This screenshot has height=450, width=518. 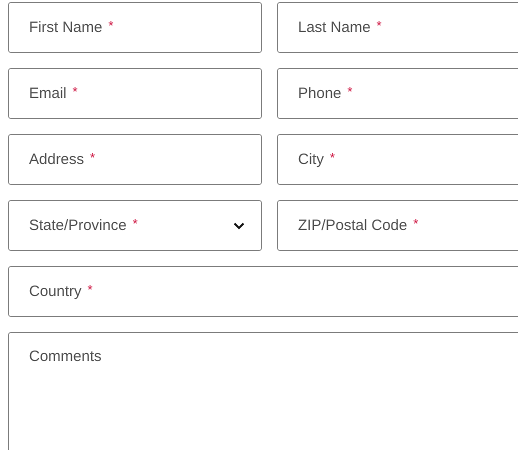 I want to click on input-field: Country *, so click(x=263, y=291).